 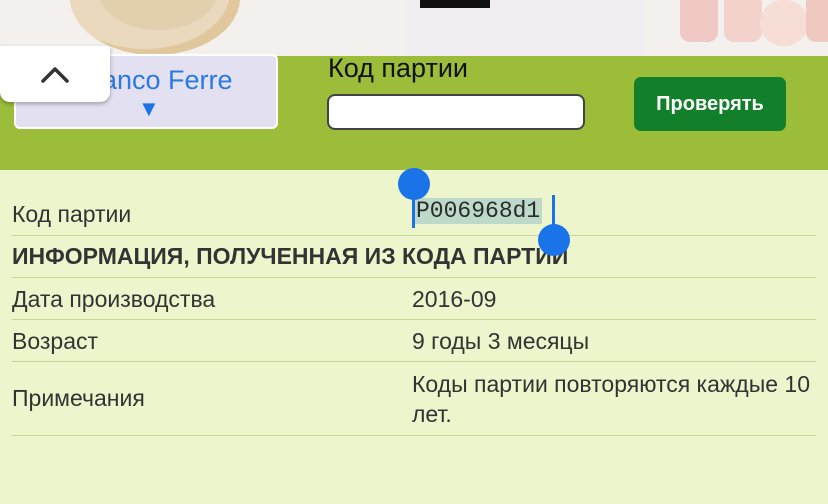 I want to click on selection-end-handle, so click(x=554, y=240).